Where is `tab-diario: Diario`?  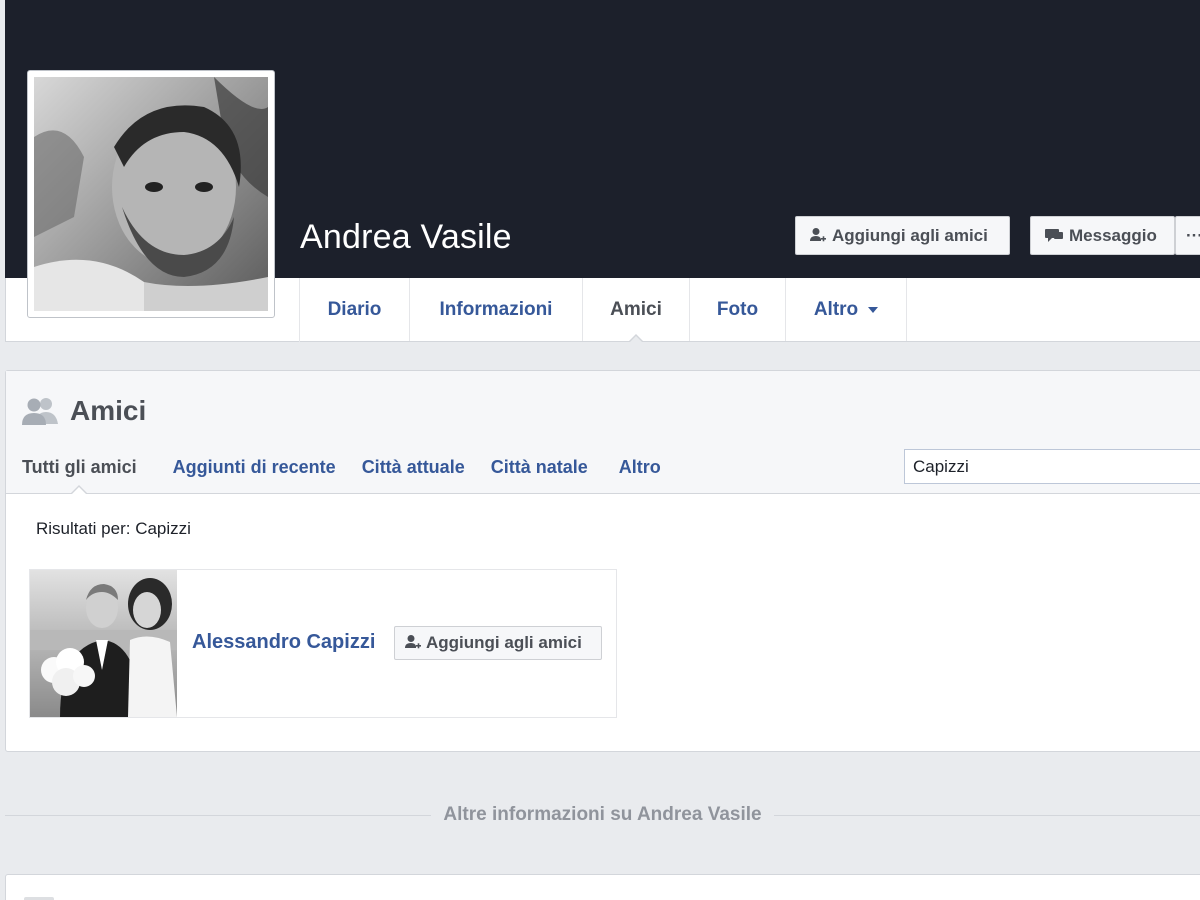 tab-diario: Diario is located at coordinates (355, 309).